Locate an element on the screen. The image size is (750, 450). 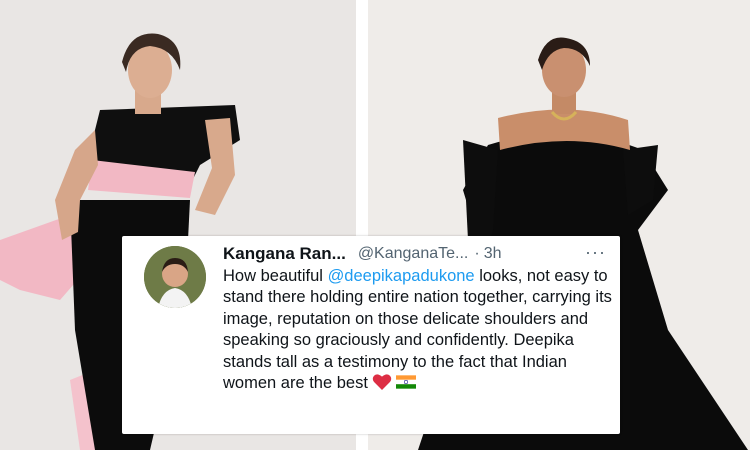
india-flag-icon is located at coordinates (405, 382).